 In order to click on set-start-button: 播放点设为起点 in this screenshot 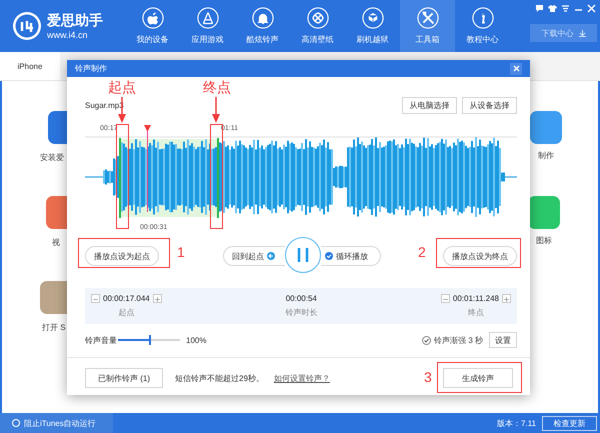, I will do `click(122, 256)`.